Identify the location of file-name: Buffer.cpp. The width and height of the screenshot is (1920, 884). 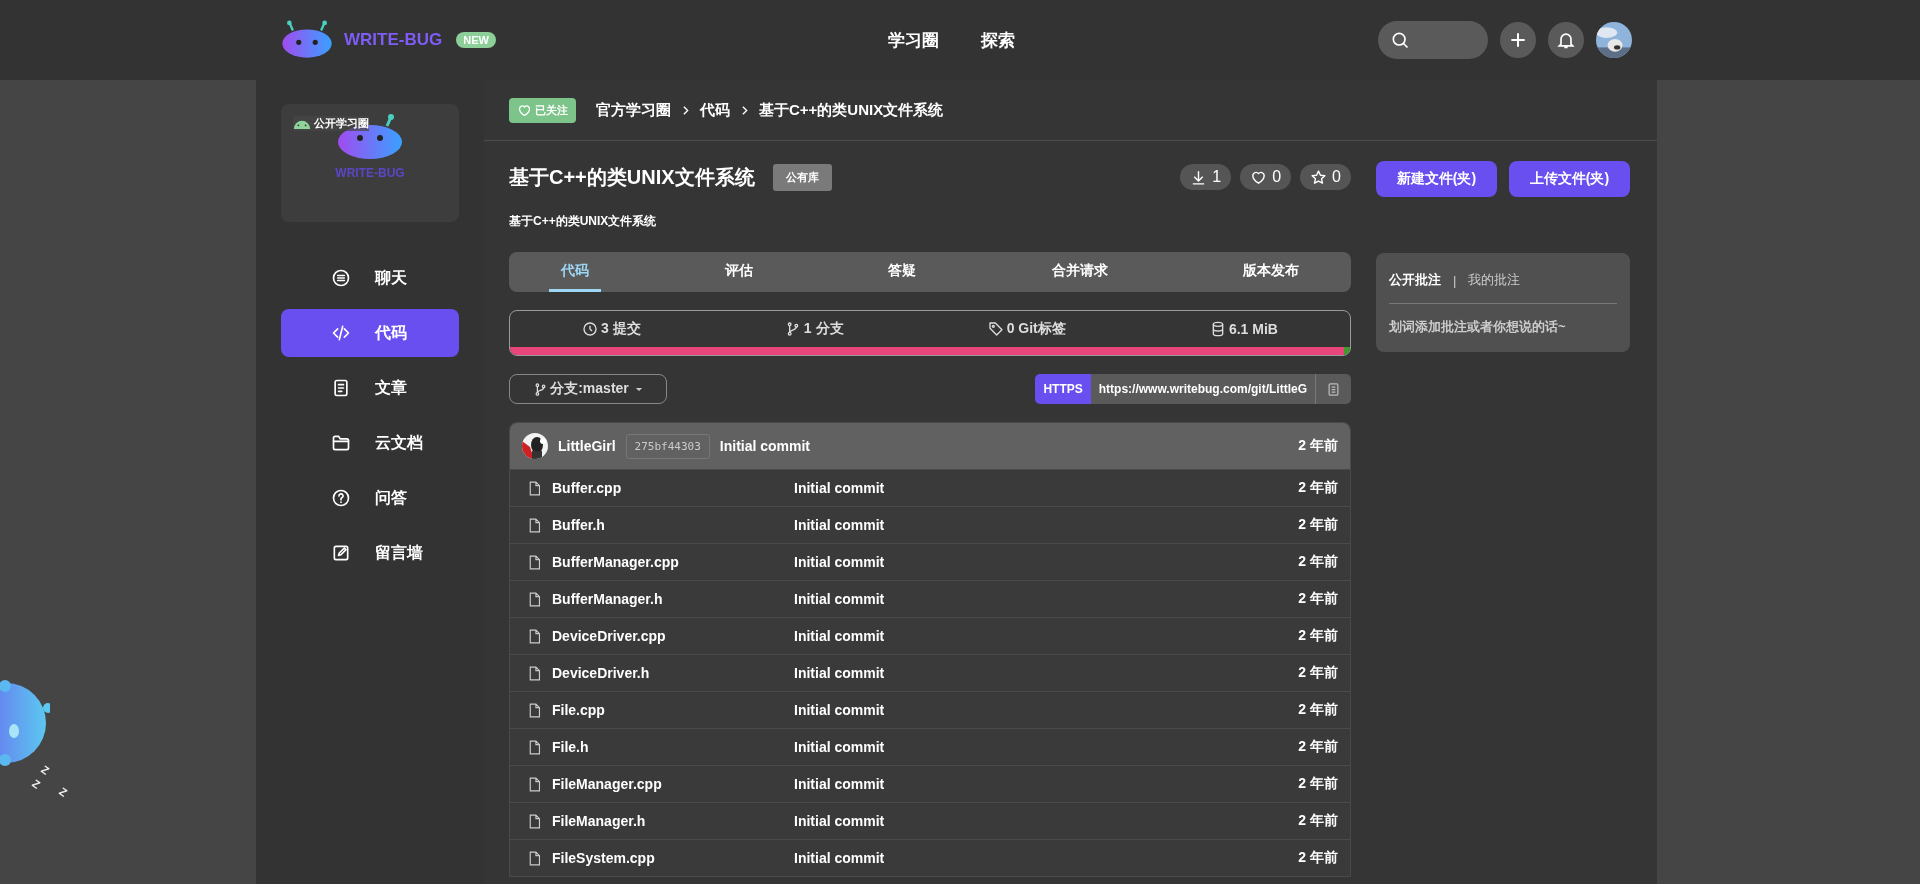
(673, 488).